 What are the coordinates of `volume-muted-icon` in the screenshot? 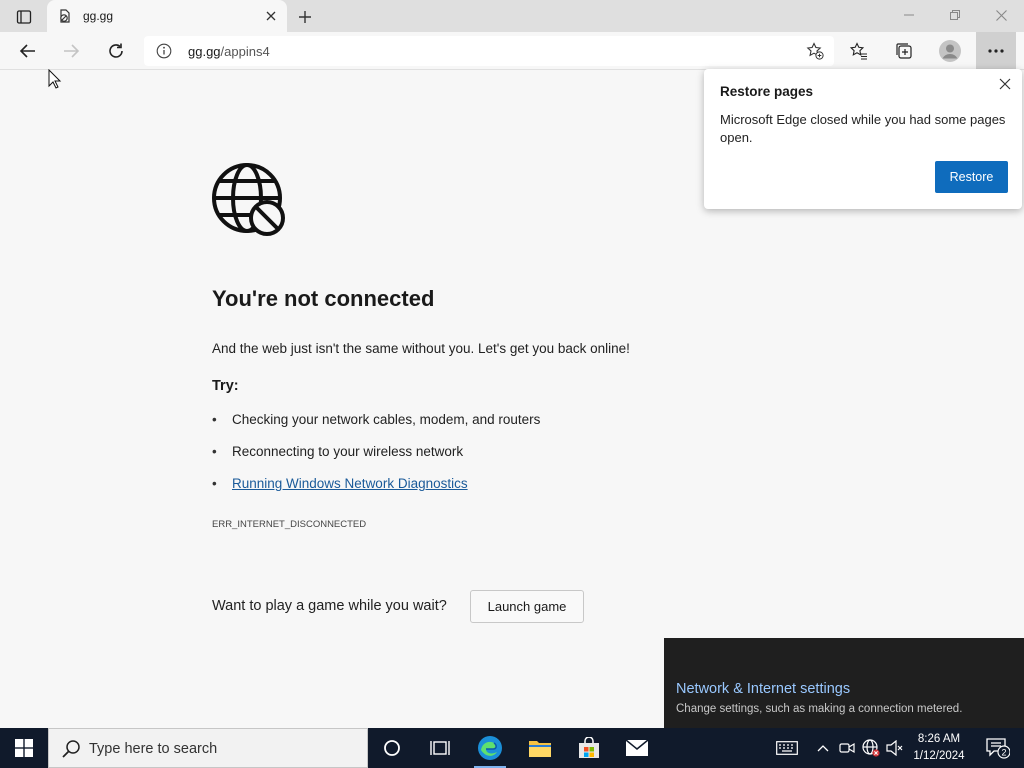 It's located at (894, 748).